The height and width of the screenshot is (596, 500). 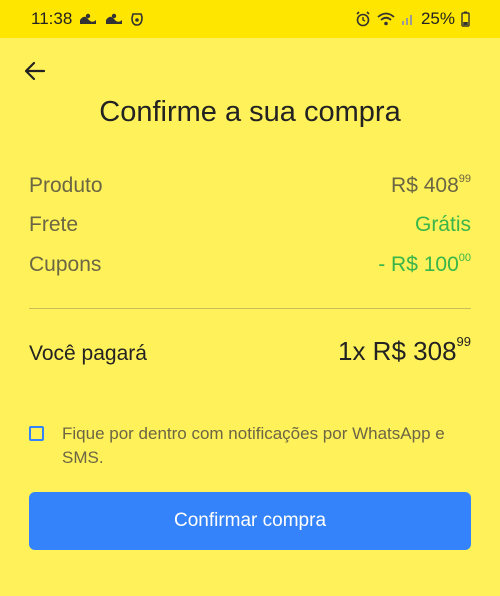 I want to click on summary-label: Produto, so click(x=66, y=185).